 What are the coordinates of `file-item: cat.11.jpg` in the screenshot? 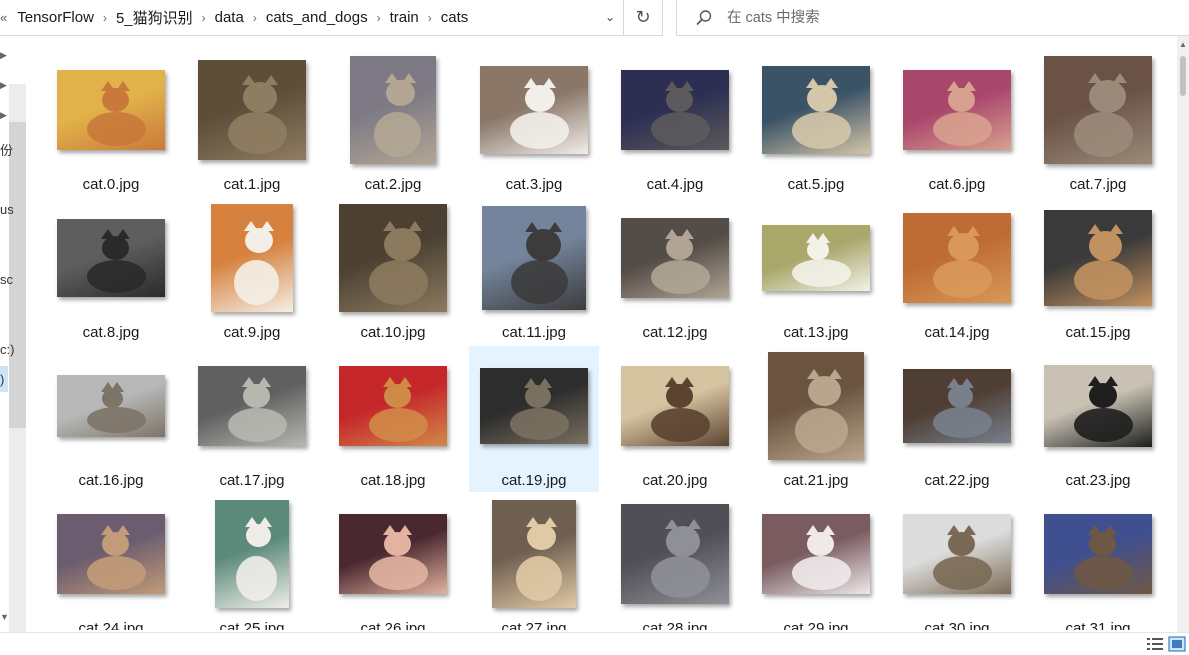 It's located at (534, 271).